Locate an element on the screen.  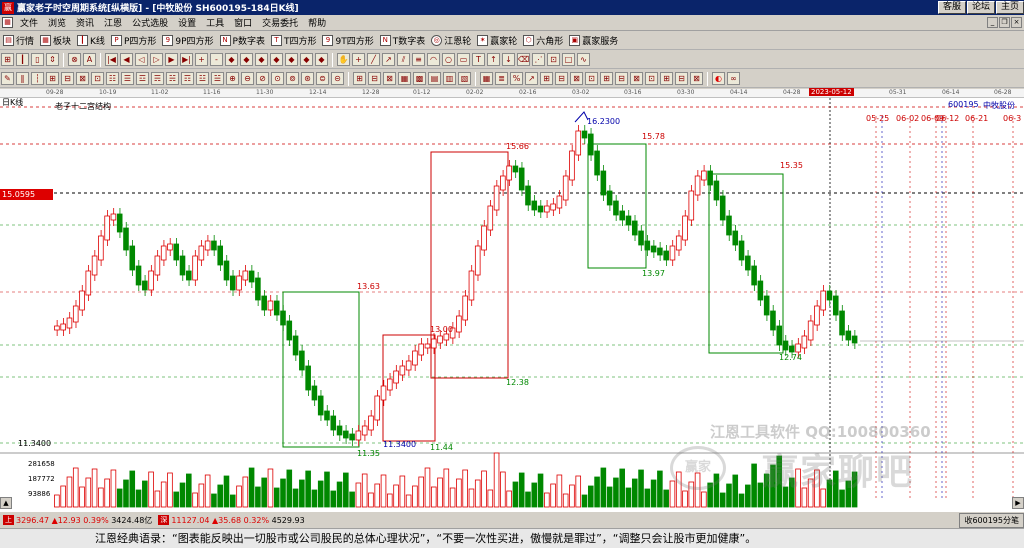
tool-icon: ⊙ is located at coordinates (277, 78).